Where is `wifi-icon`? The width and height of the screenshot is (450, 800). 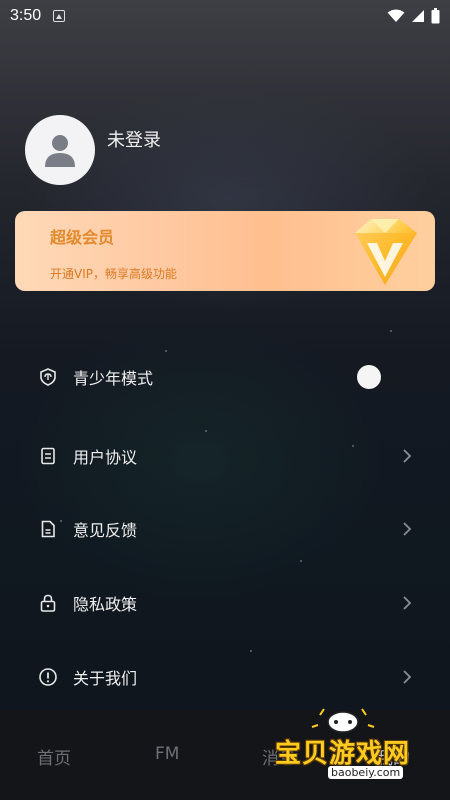
wifi-icon is located at coordinates (396, 15).